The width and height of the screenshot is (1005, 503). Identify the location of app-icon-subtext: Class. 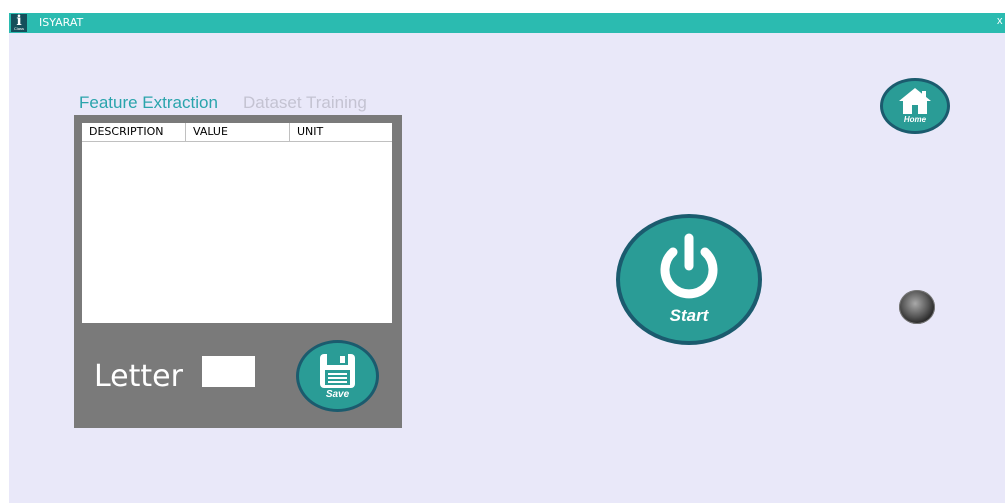
(18, 28).